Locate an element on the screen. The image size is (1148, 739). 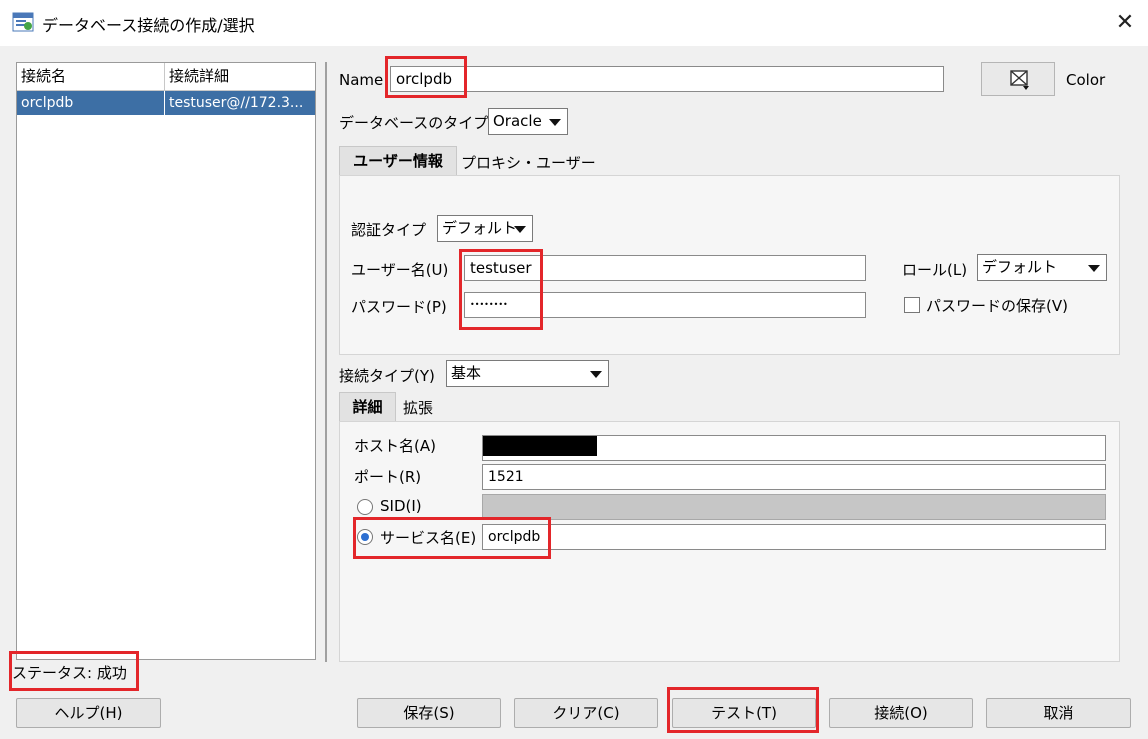
column-header-name: 接続名 is located at coordinates (91, 76).